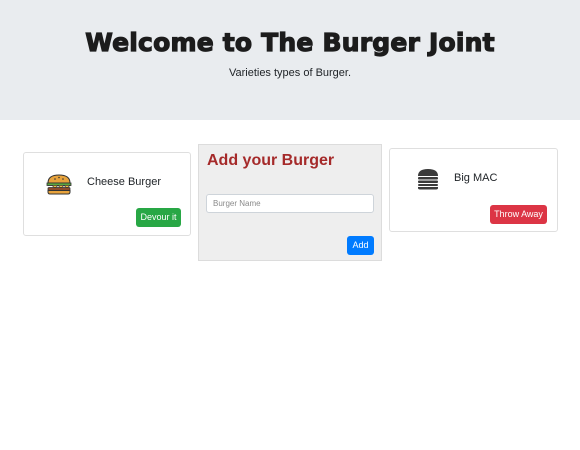 The image size is (580, 450). Describe the element at coordinates (476, 178) in the screenshot. I see `burger-name: Big MAC` at that location.